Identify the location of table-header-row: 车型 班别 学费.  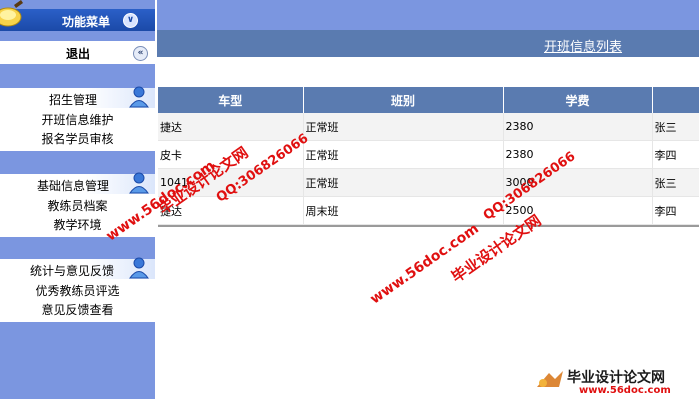
(428, 100).